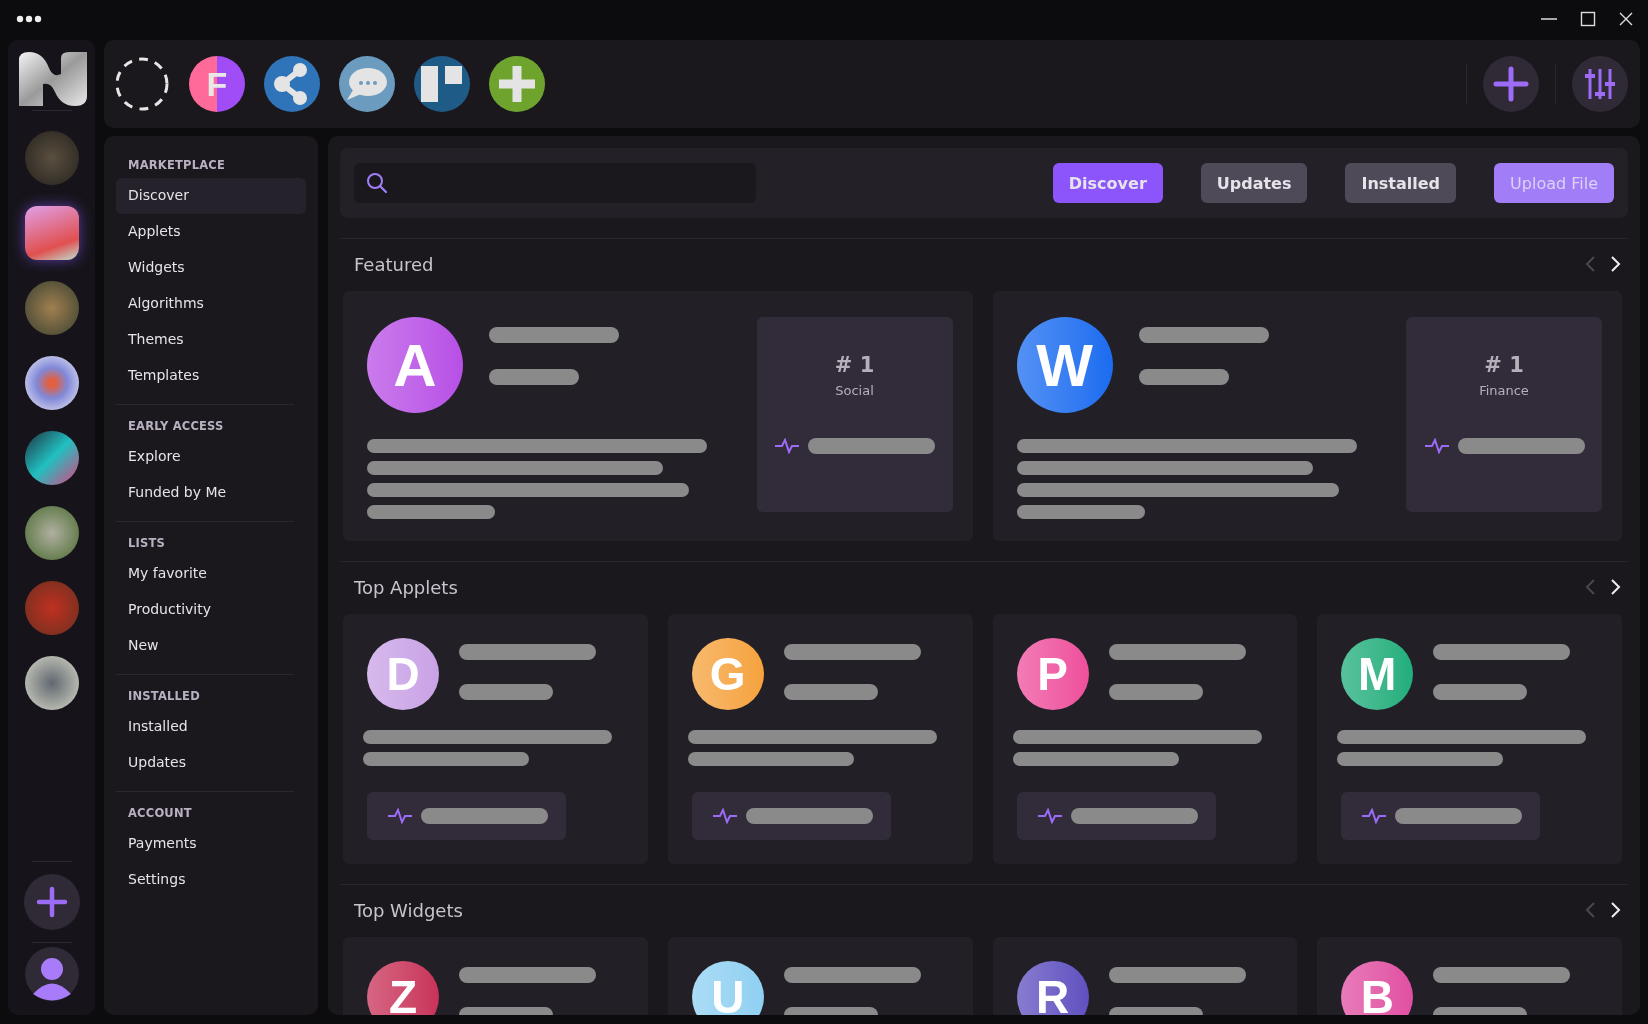  Describe the element at coordinates (147, 543) in the screenshot. I see `section-heading: LISTS` at that location.